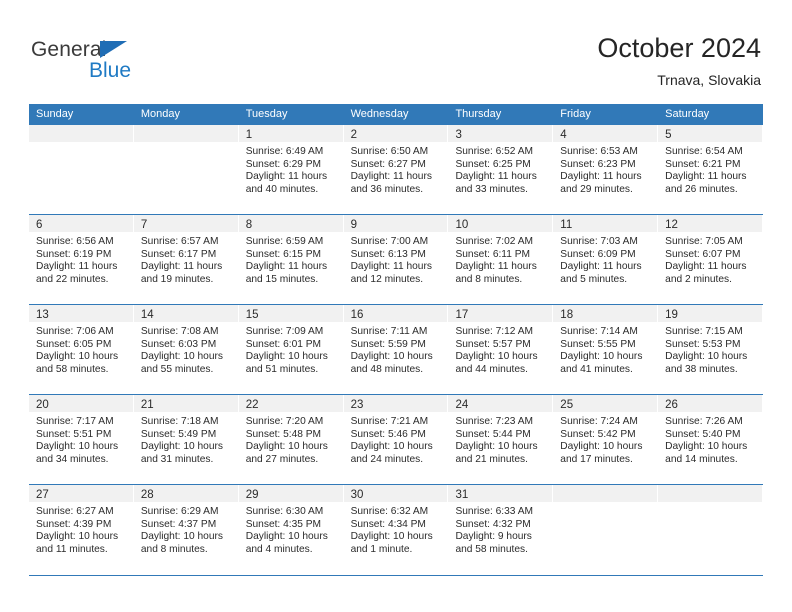 The image size is (792, 612). I want to click on sunrise-text: Sunrise: 7:09 AM, so click(284, 331).